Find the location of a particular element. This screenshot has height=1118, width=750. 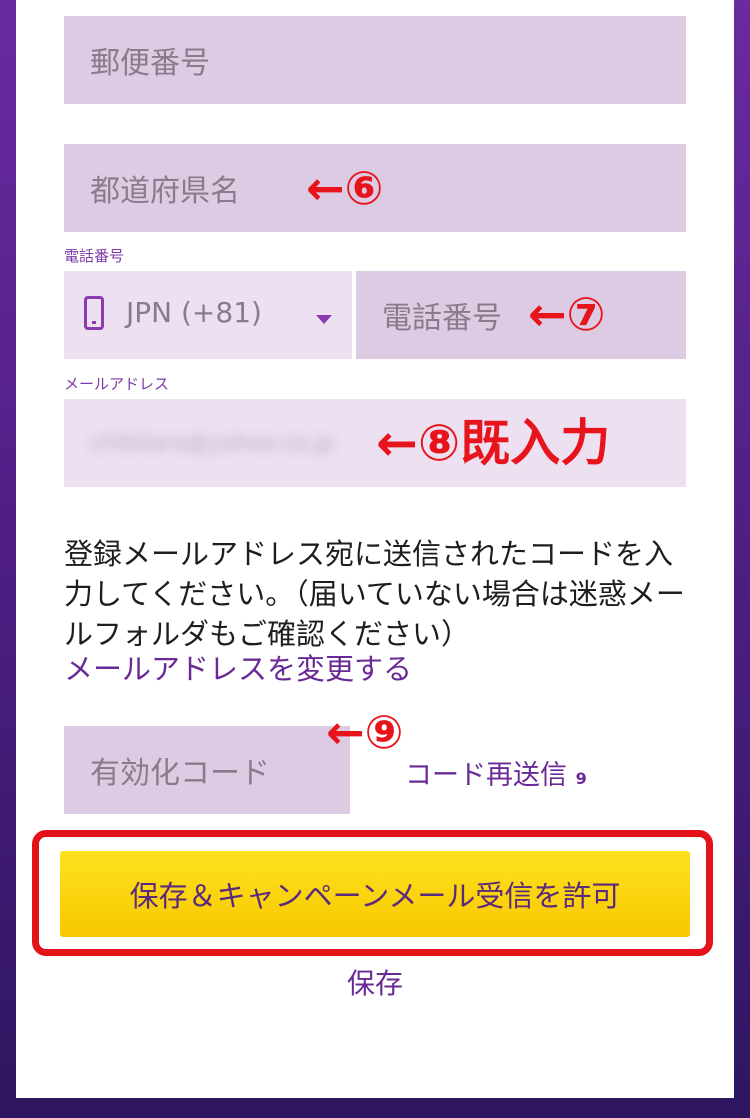

mobile-phone-icon is located at coordinates (94, 313).